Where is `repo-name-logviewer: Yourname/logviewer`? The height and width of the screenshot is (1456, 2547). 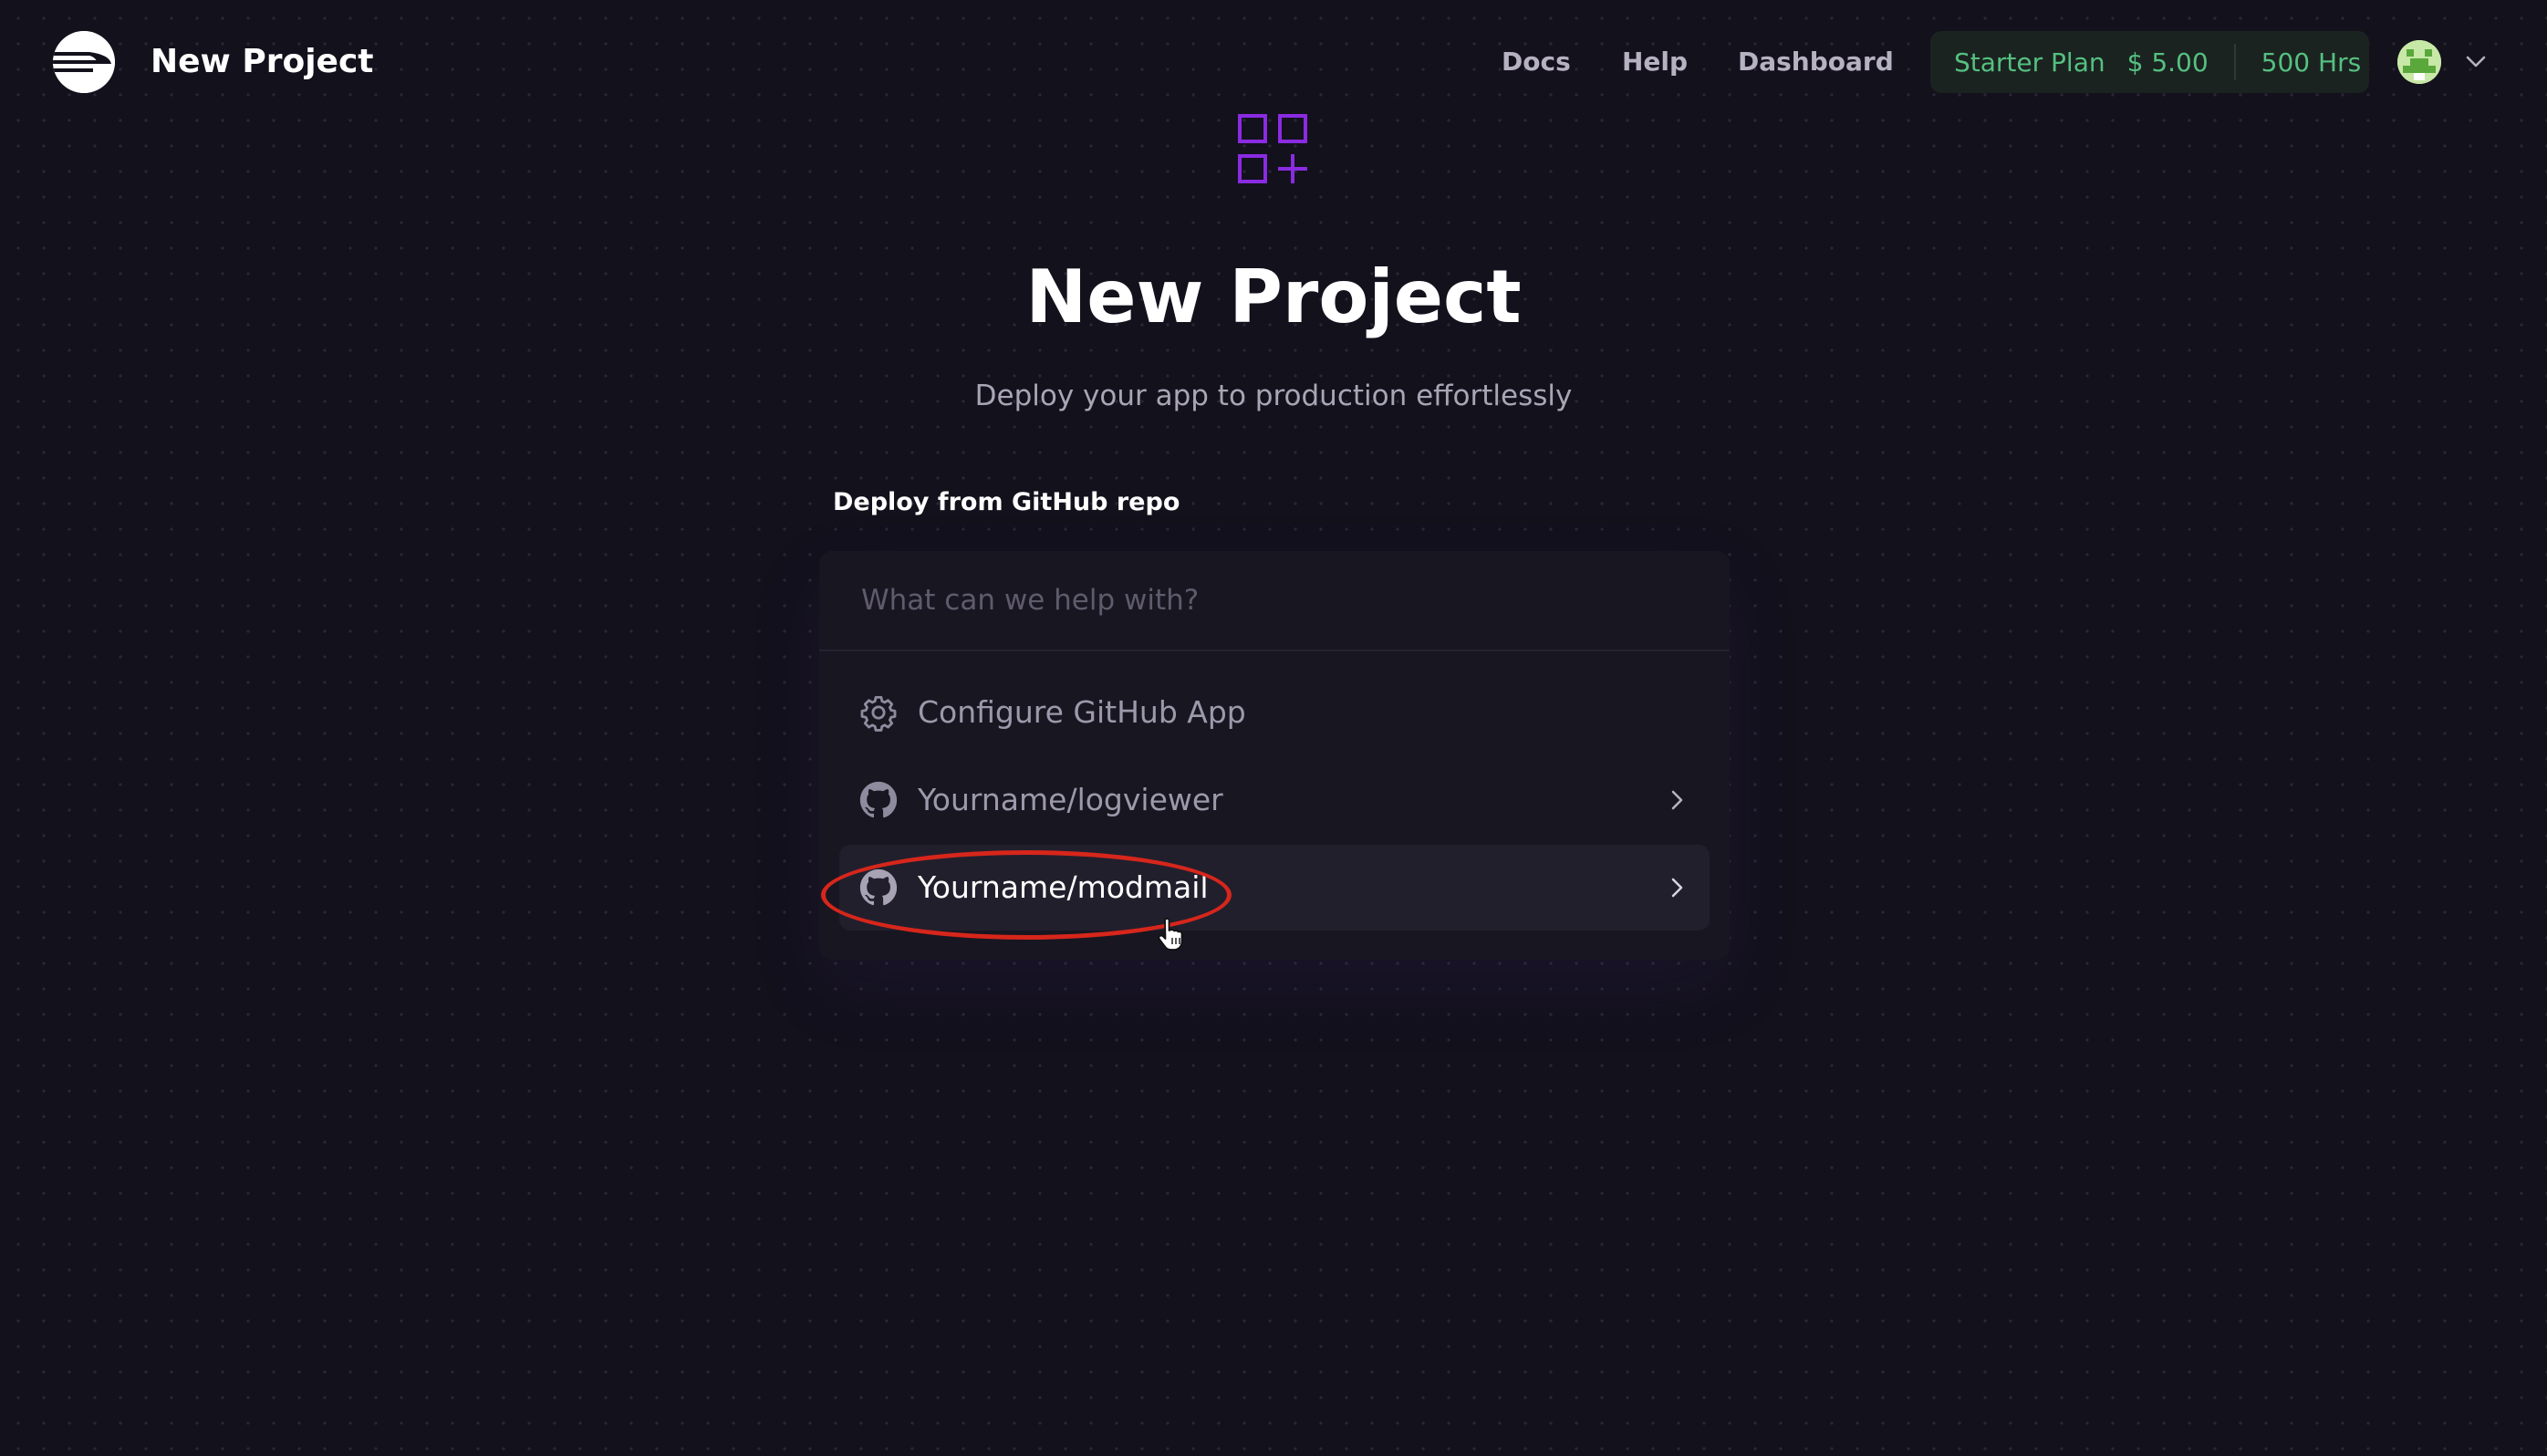 repo-name-logviewer: Yourname/logviewer is located at coordinates (1071, 800).